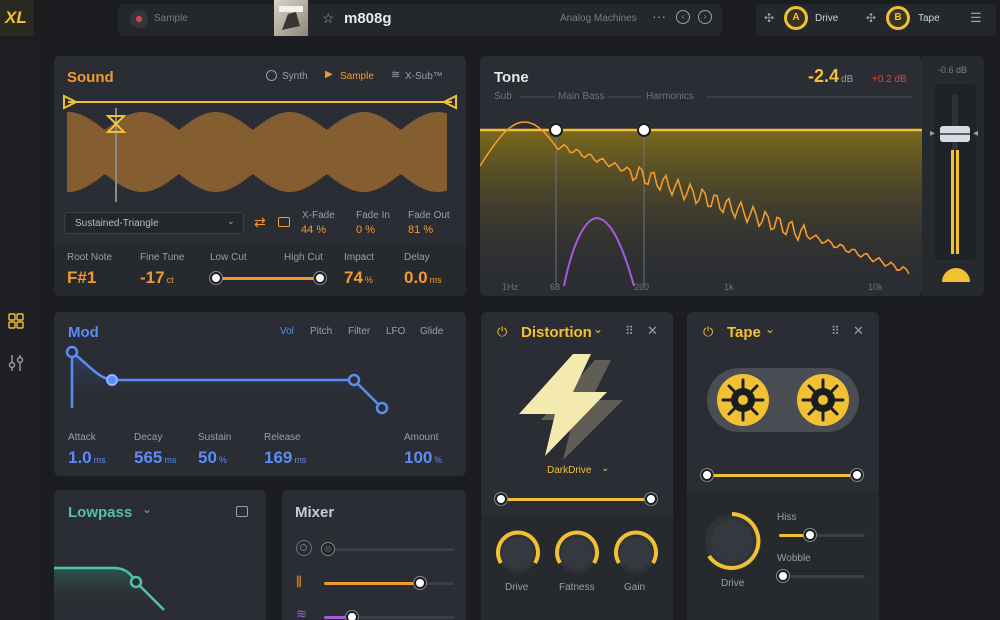 Image resolution: width=1000 pixels, height=620 pixels. I want to click on xsub-level-handle, so click(352, 615).